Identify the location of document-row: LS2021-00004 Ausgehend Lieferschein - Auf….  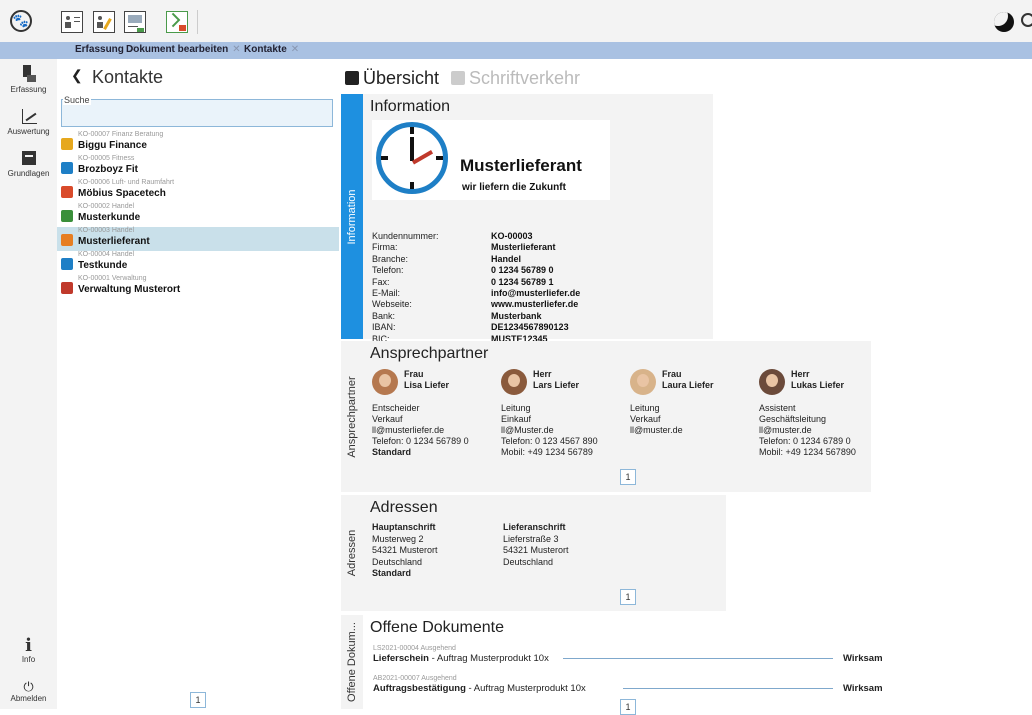
(628, 656).